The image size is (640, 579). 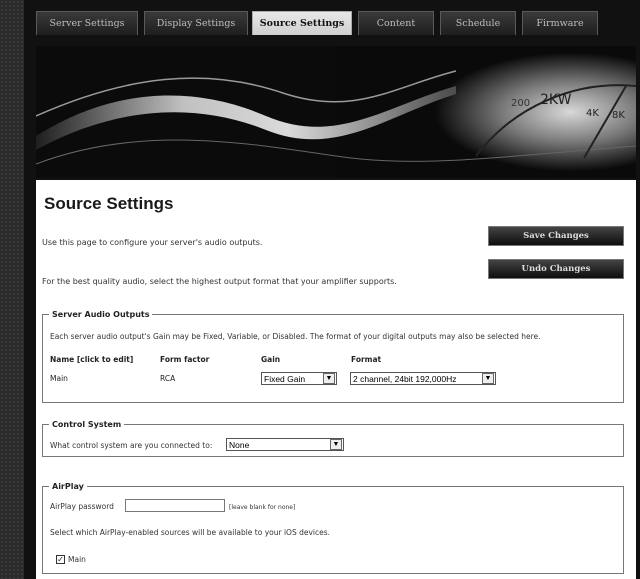 What do you see at coordinates (405, 379) in the screenshot?
I see `format-select-value: 2 channel, 24bit 192,000Hz` at bounding box center [405, 379].